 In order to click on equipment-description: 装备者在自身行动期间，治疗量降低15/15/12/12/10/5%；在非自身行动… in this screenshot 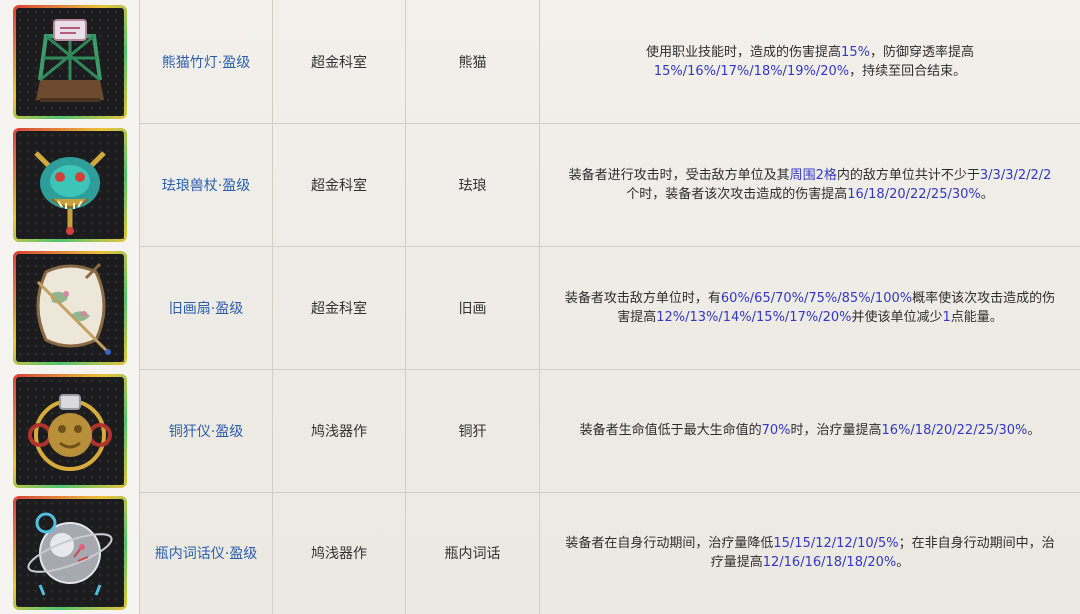, I will do `click(809, 553)`.